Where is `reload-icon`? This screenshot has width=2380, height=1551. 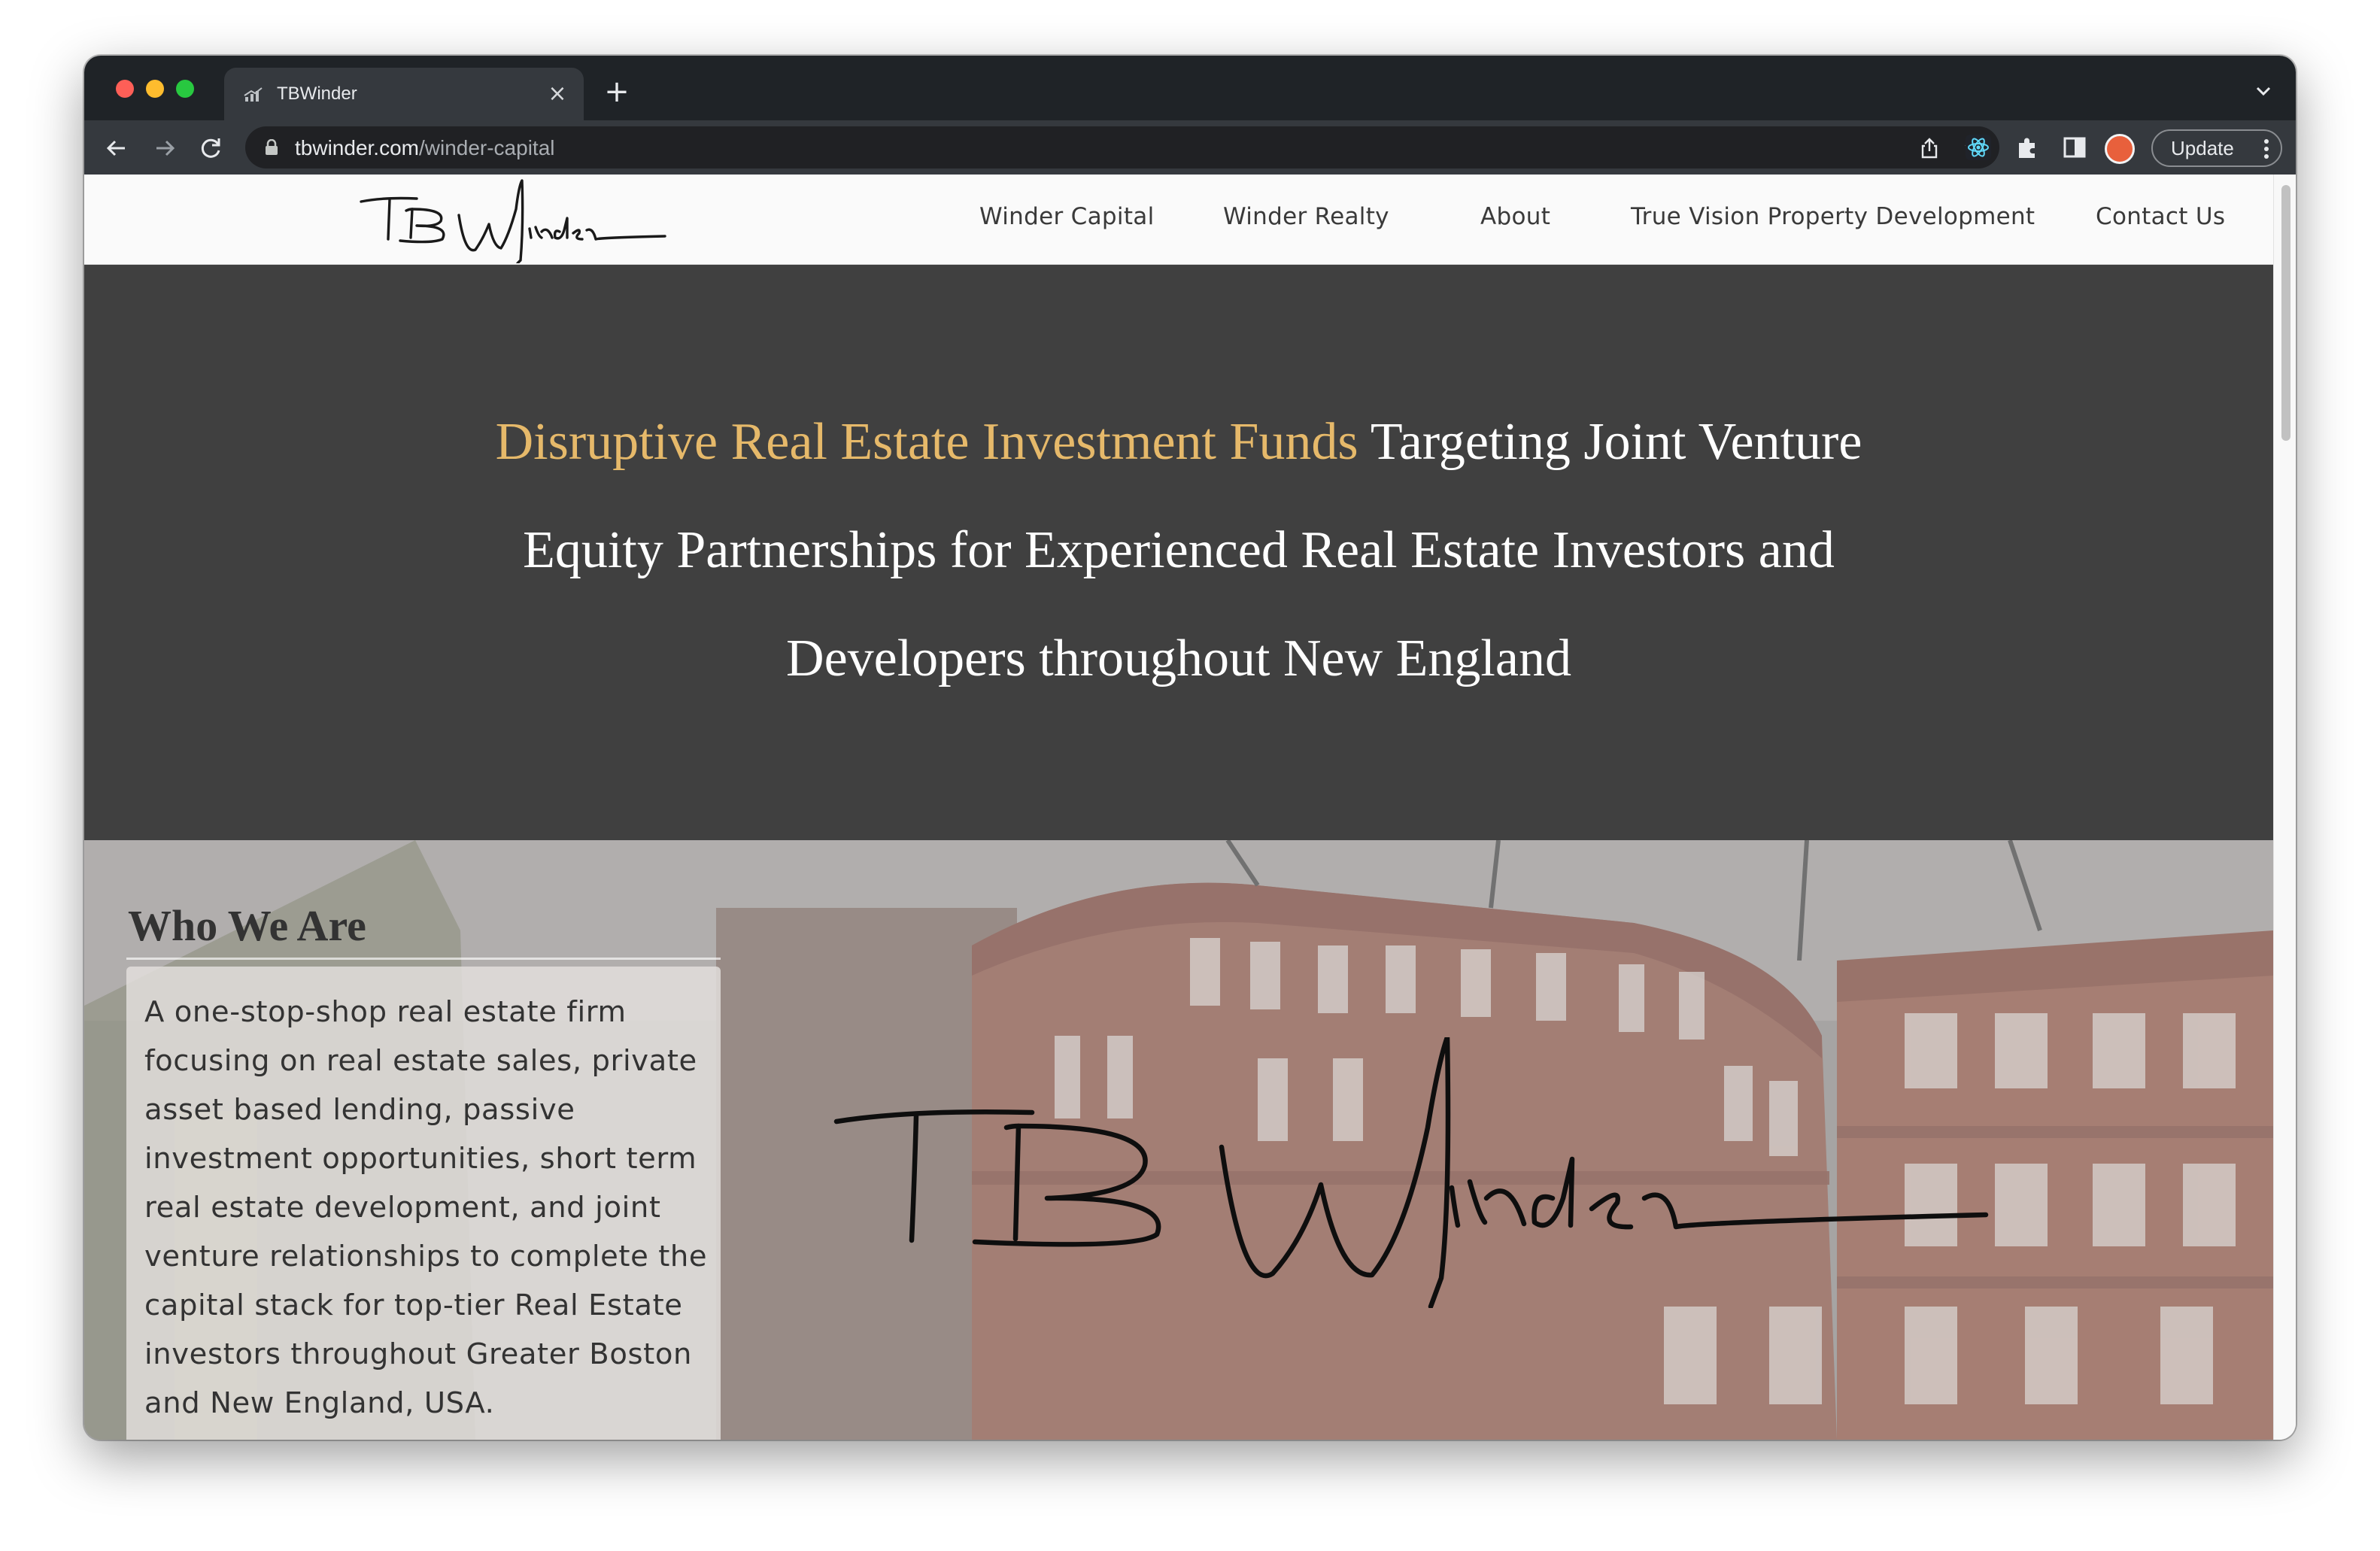 reload-icon is located at coordinates (211, 148).